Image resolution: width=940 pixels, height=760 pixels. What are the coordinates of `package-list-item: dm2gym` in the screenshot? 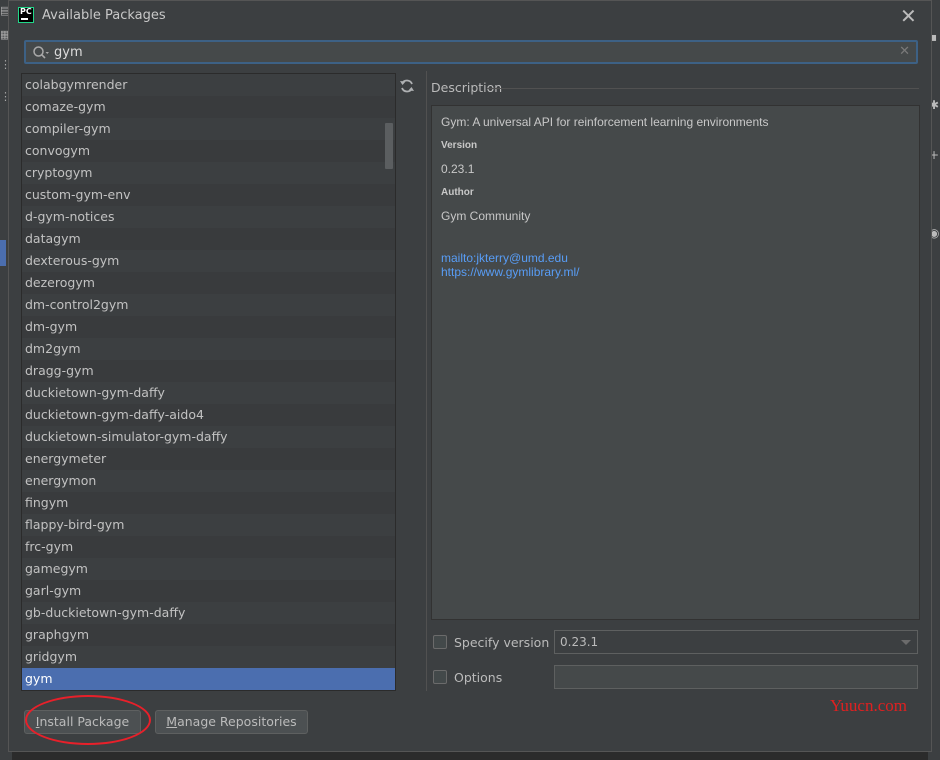 It's located at (208, 349).